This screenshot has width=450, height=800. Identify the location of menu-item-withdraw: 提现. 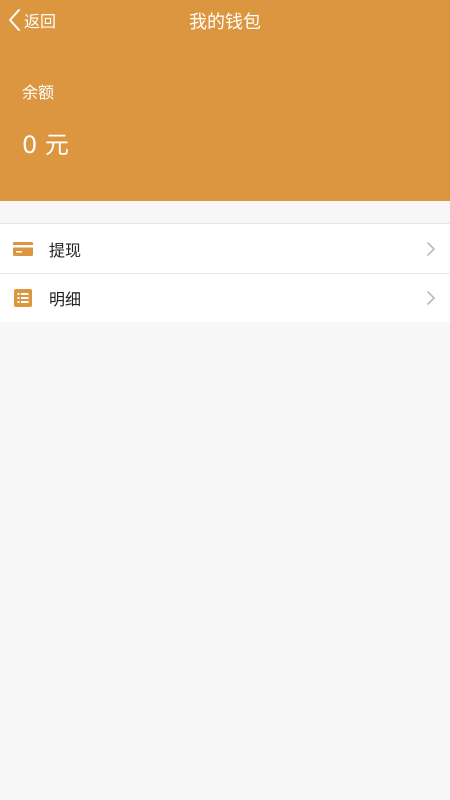
(225, 248).